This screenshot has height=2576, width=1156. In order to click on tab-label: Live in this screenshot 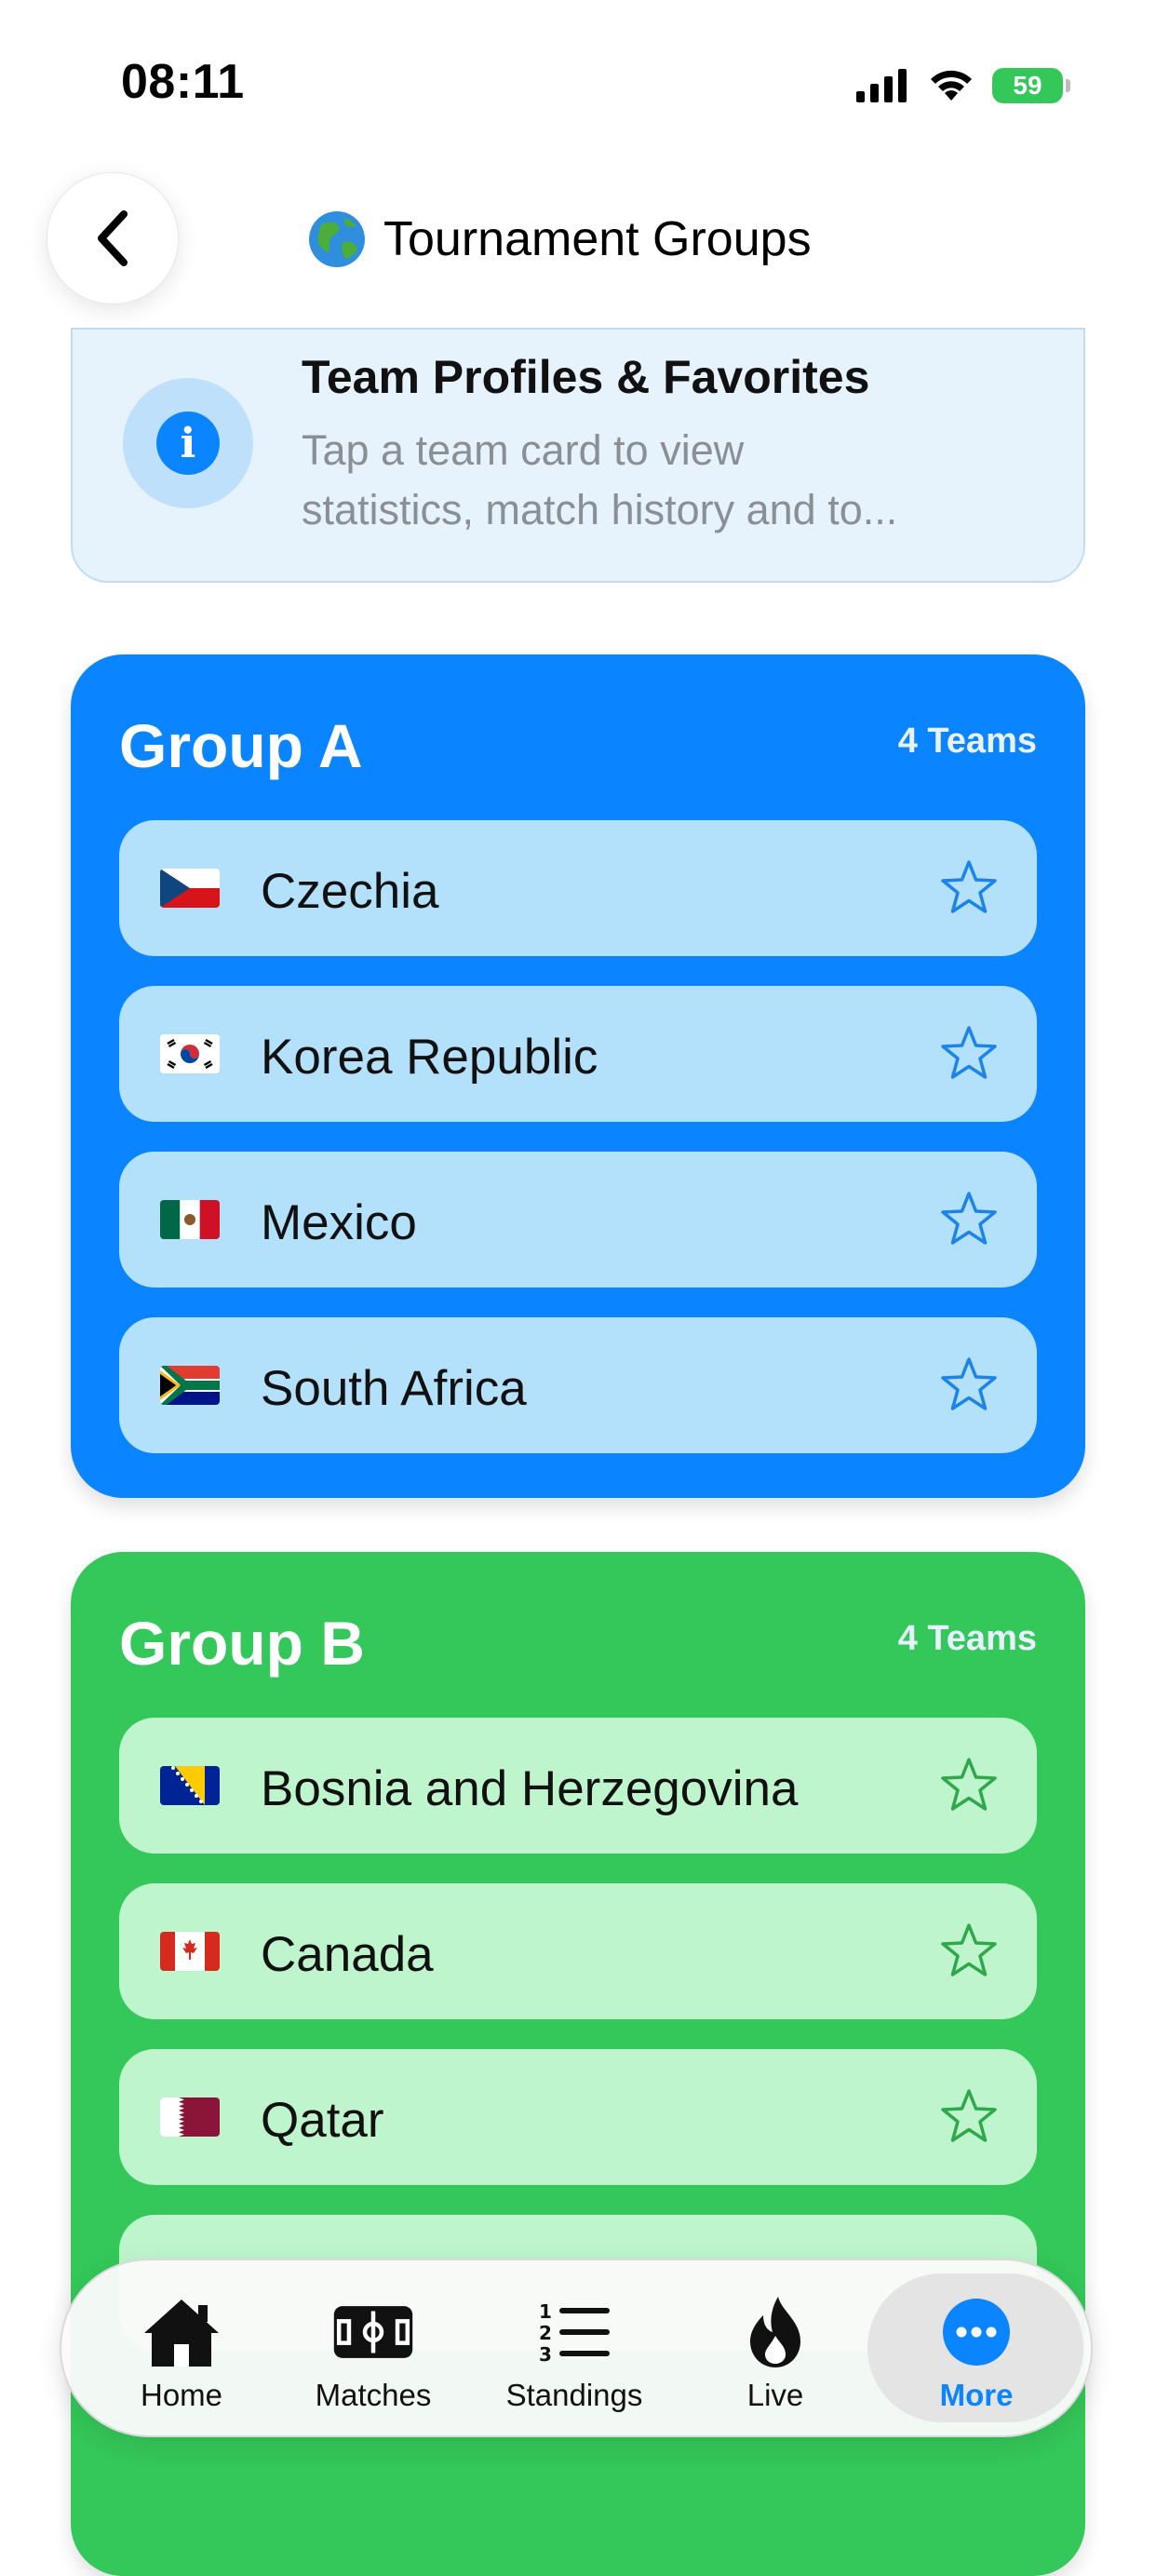, I will do `click(775, 2395)`.